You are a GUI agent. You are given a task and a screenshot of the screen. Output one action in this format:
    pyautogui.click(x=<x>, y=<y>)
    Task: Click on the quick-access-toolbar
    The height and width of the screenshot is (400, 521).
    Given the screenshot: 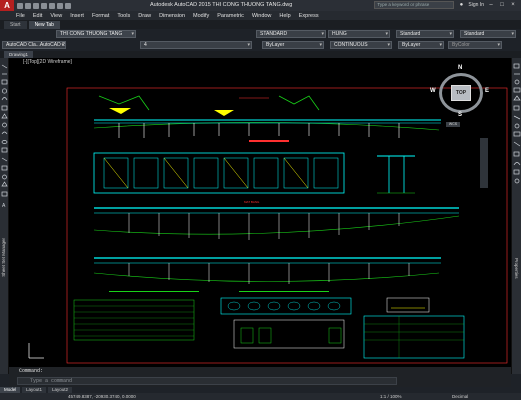 What is the action you would take?
    pyautogui.click(x=44, y=5)
    